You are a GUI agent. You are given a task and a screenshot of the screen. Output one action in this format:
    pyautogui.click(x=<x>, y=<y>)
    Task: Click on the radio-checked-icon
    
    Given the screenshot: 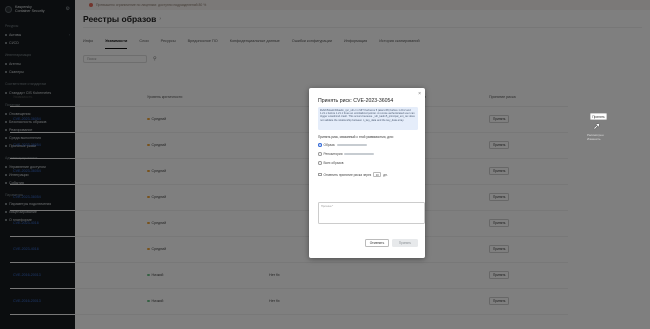 What is the action you would take?
    pyautogui.click(x=320, y=145)
    